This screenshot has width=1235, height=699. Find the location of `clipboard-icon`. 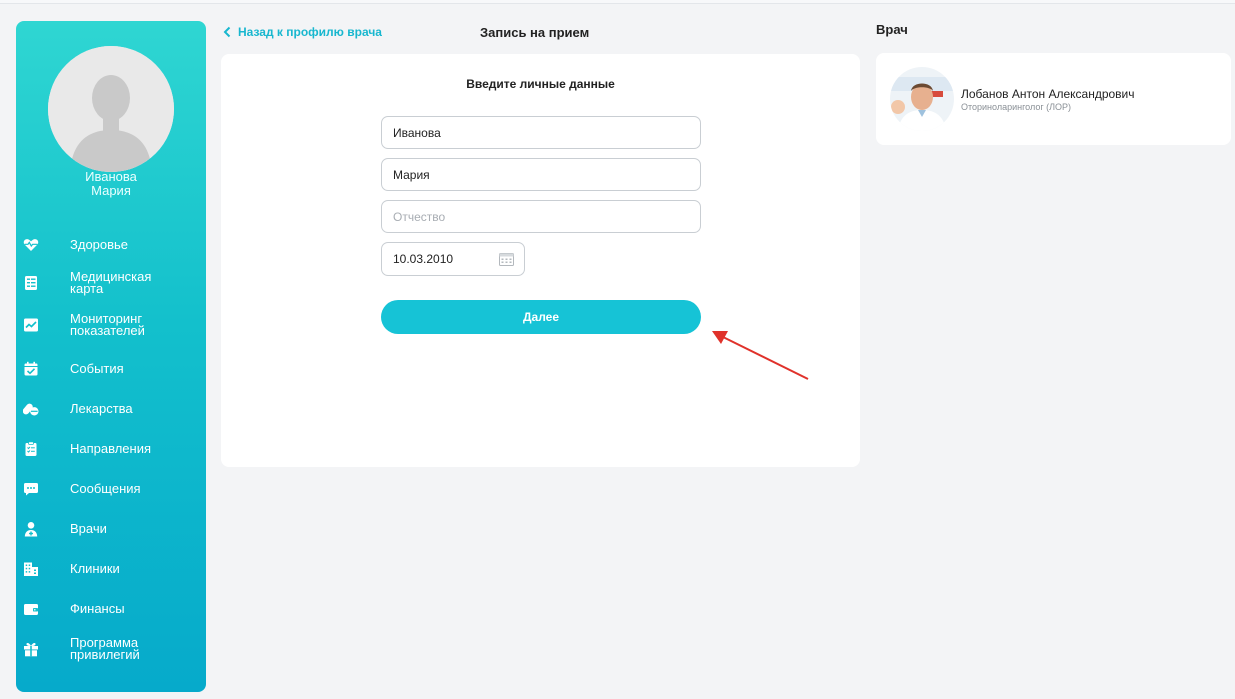

clipboard-icon is located at coordinates (31, 449).